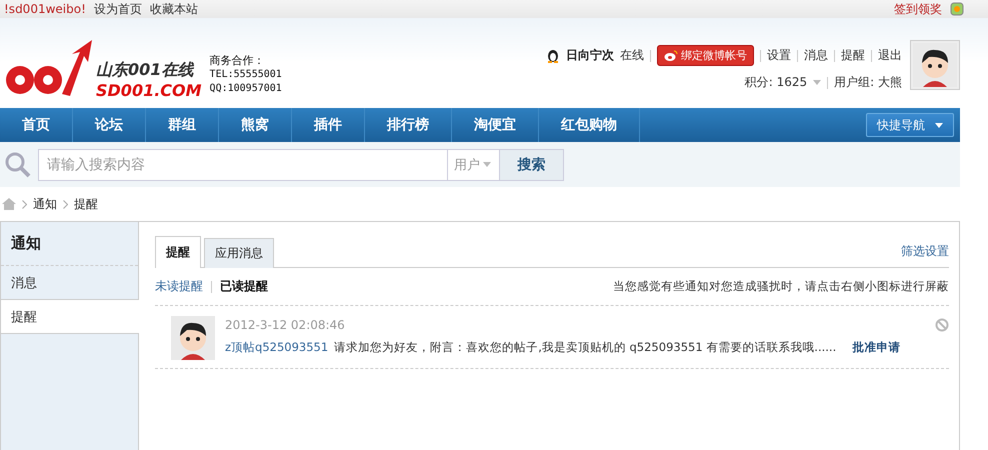 This screenshot has height=450, width=988. I want to click on block-icon, so click(942, 325).